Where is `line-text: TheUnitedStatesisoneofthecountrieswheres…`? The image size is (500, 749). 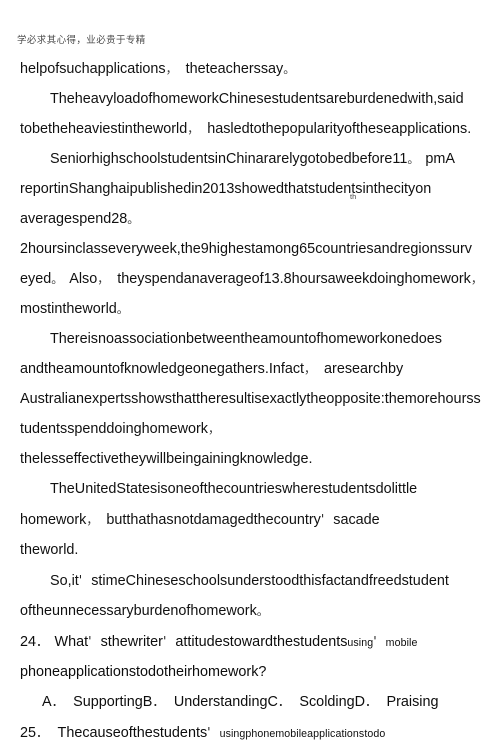 line-text: TheUnitedStatesisoneofthecountrieswheres… is located at coordinates (234, 489).